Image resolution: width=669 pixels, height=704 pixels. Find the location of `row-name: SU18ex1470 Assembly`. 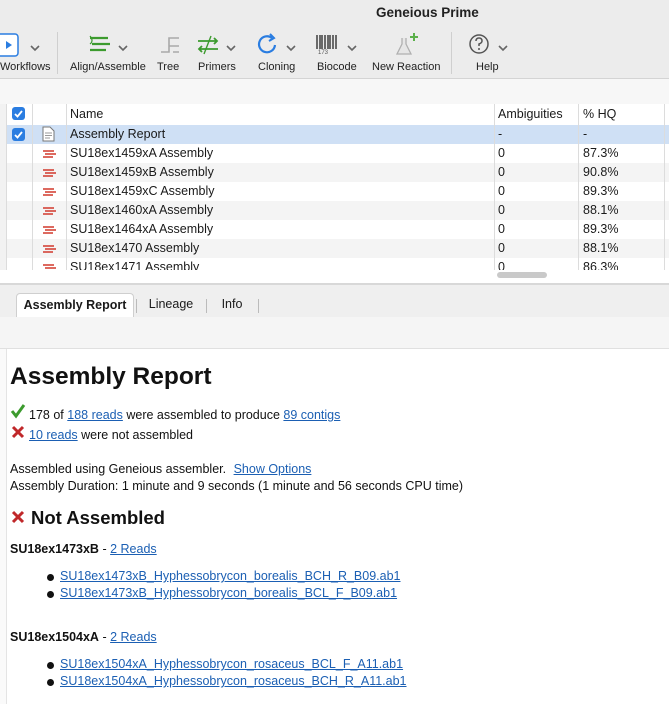

row-name: SU18ex1470 Assembly is located at coordinates (135, 248).